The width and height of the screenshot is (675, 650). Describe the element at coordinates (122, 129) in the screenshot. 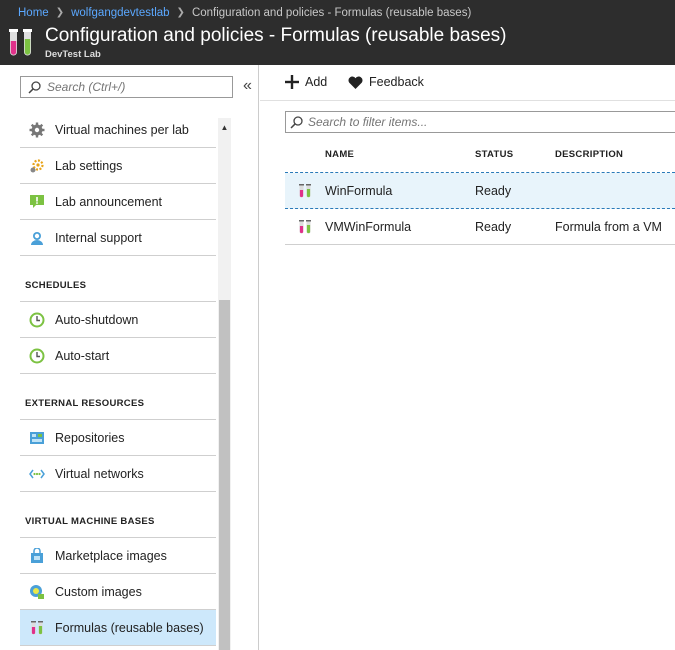

I see `sidebar-item-label: Virtual machines per lab` at that location.